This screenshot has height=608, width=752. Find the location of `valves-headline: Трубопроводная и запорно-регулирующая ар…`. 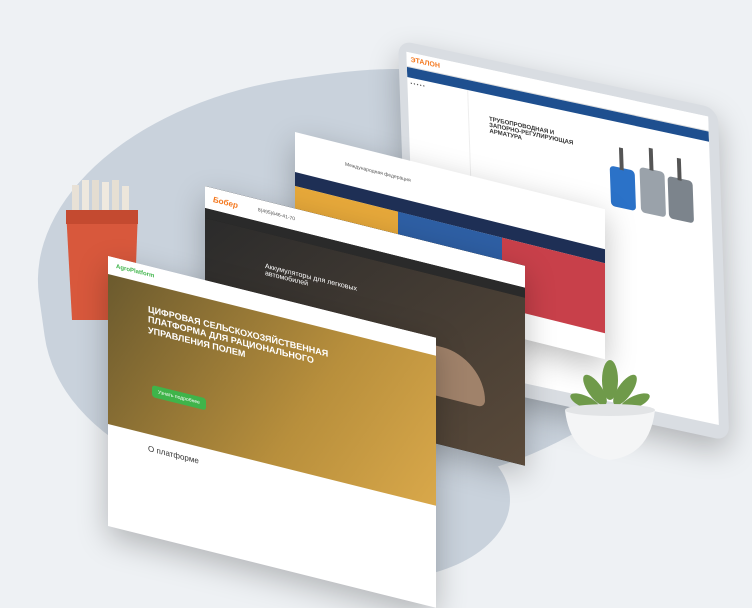

valves-headline: Трубопроводная и запорно-регулирующая ар… is located at coordinates (531, 131).